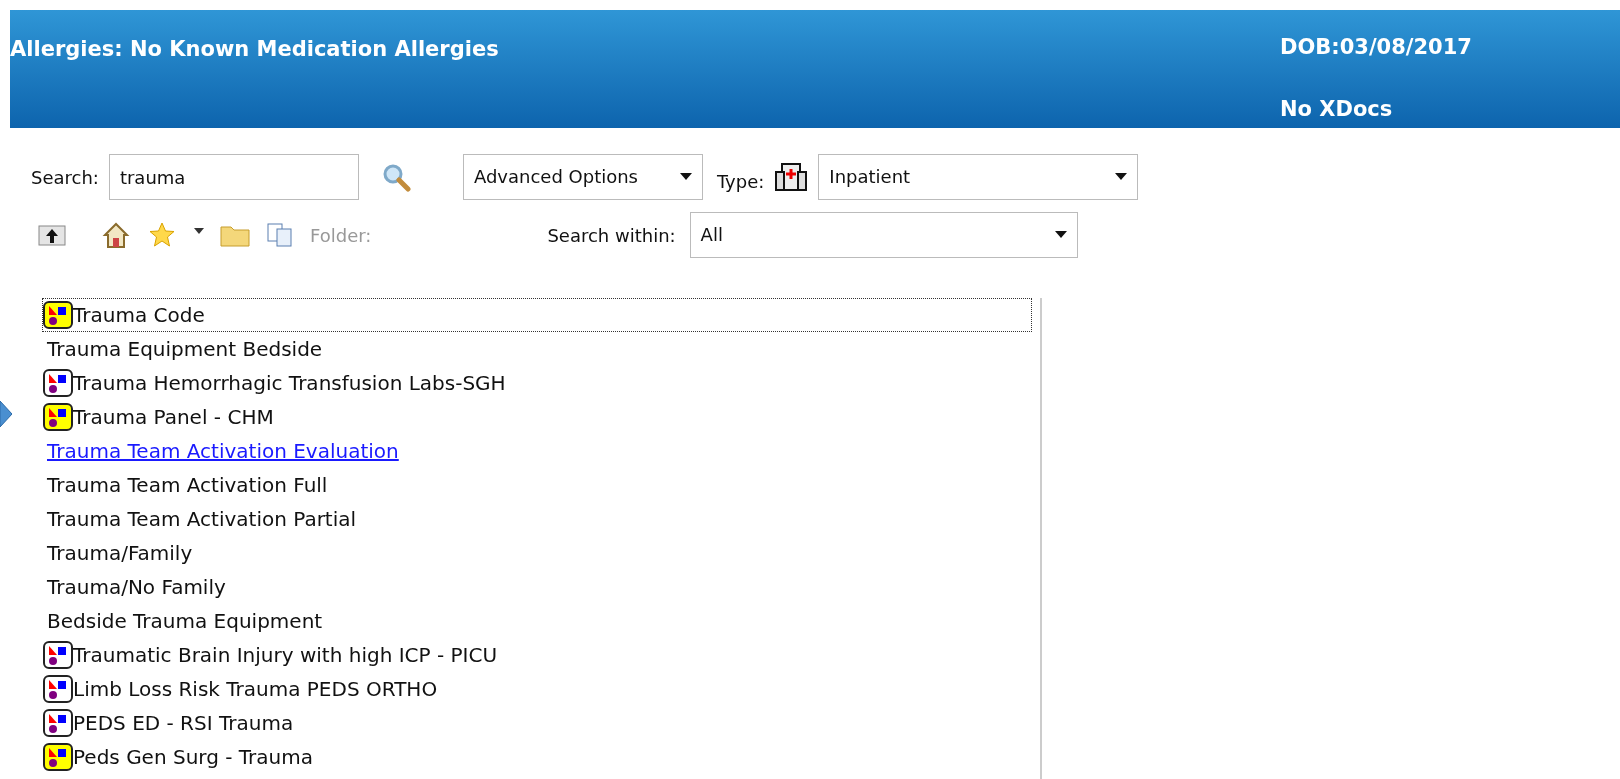  I want to click on hospital-icon, so click(791, 177).